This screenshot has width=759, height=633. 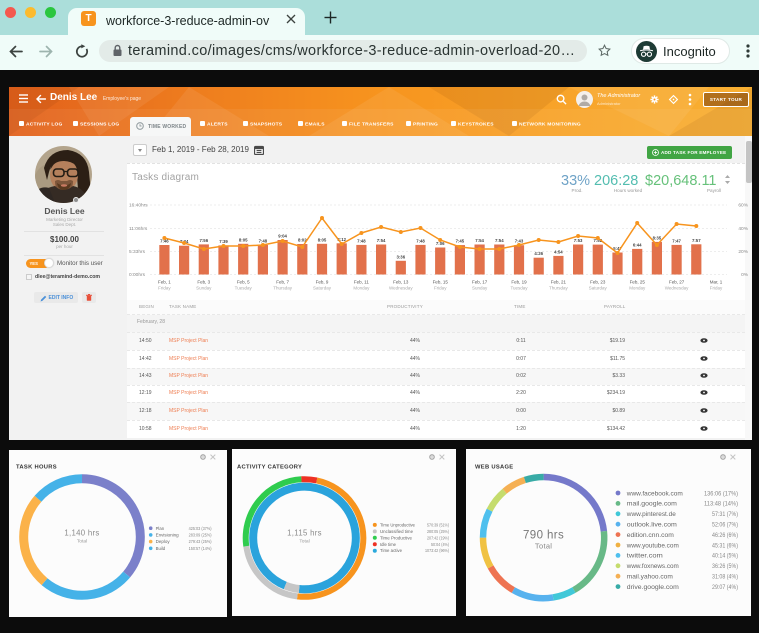 I want to click on svg-text: 0:00hrs, so click(x=137, y=275).